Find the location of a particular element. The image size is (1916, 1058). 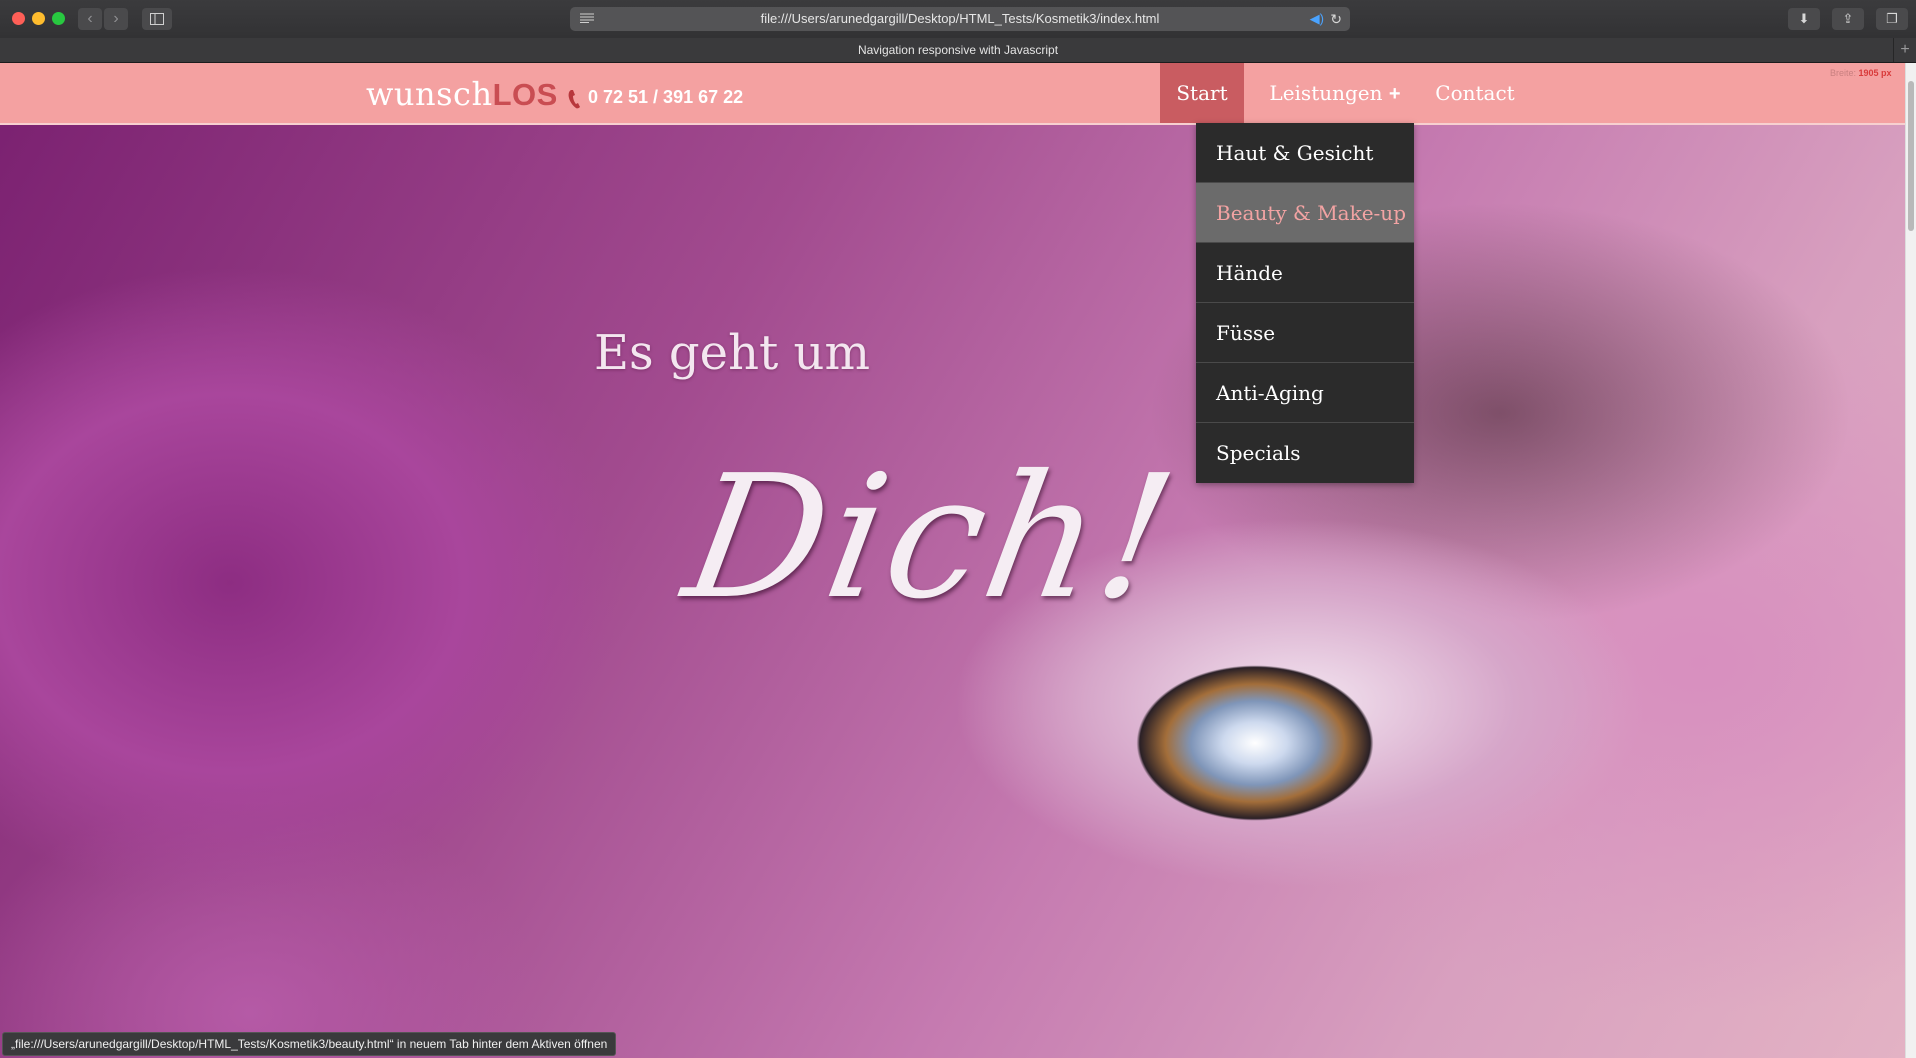

dropdown-item-specials: Specials is located at coordinates (1305, 453).